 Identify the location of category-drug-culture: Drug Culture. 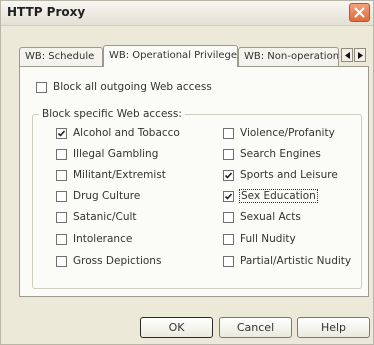
(98, 196).